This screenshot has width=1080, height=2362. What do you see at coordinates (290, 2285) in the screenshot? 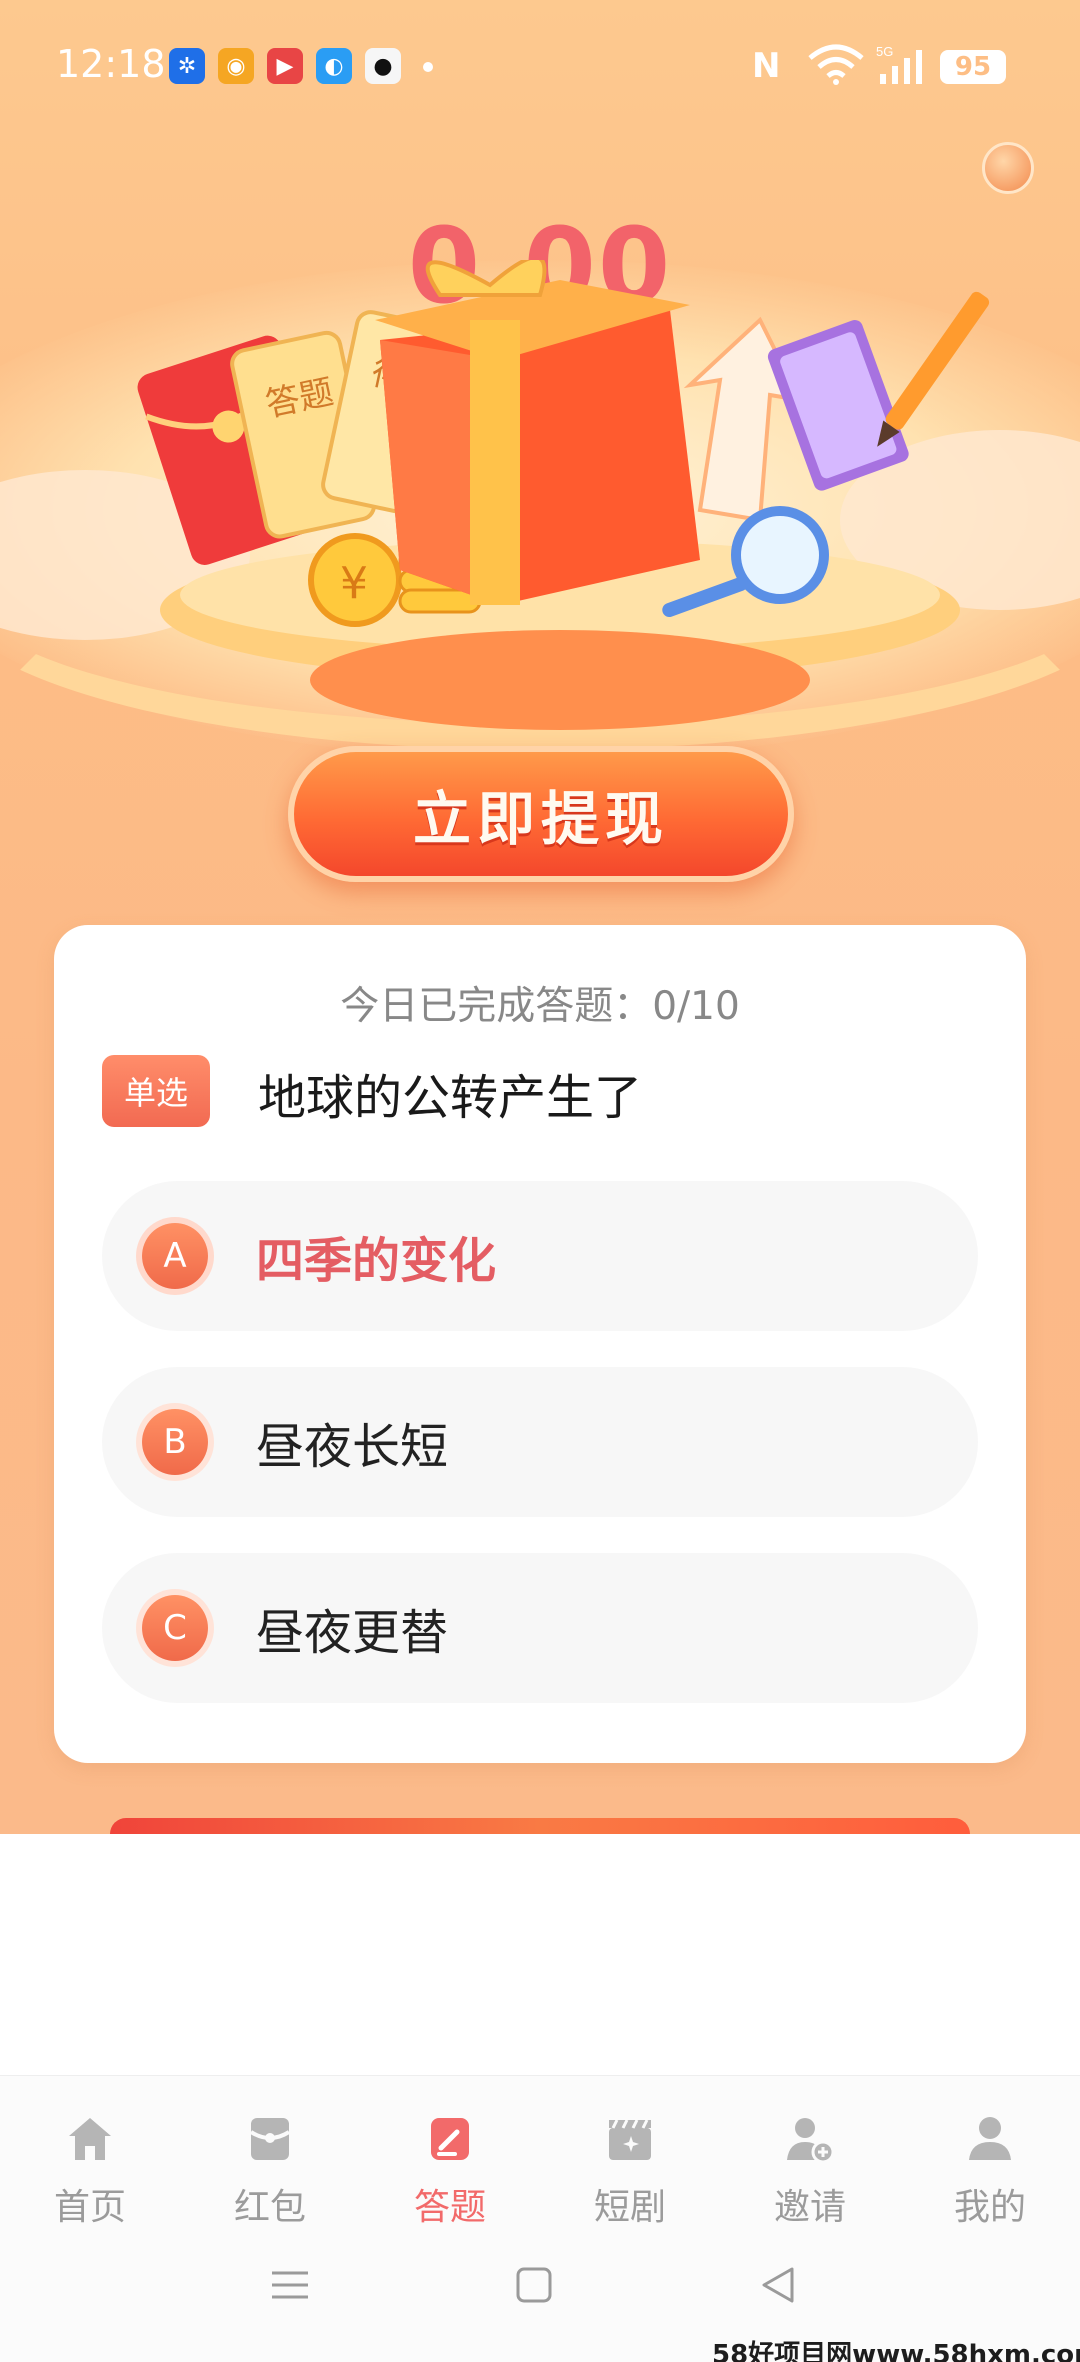
I see `menu-icon` at bounding box center [290, 2285].